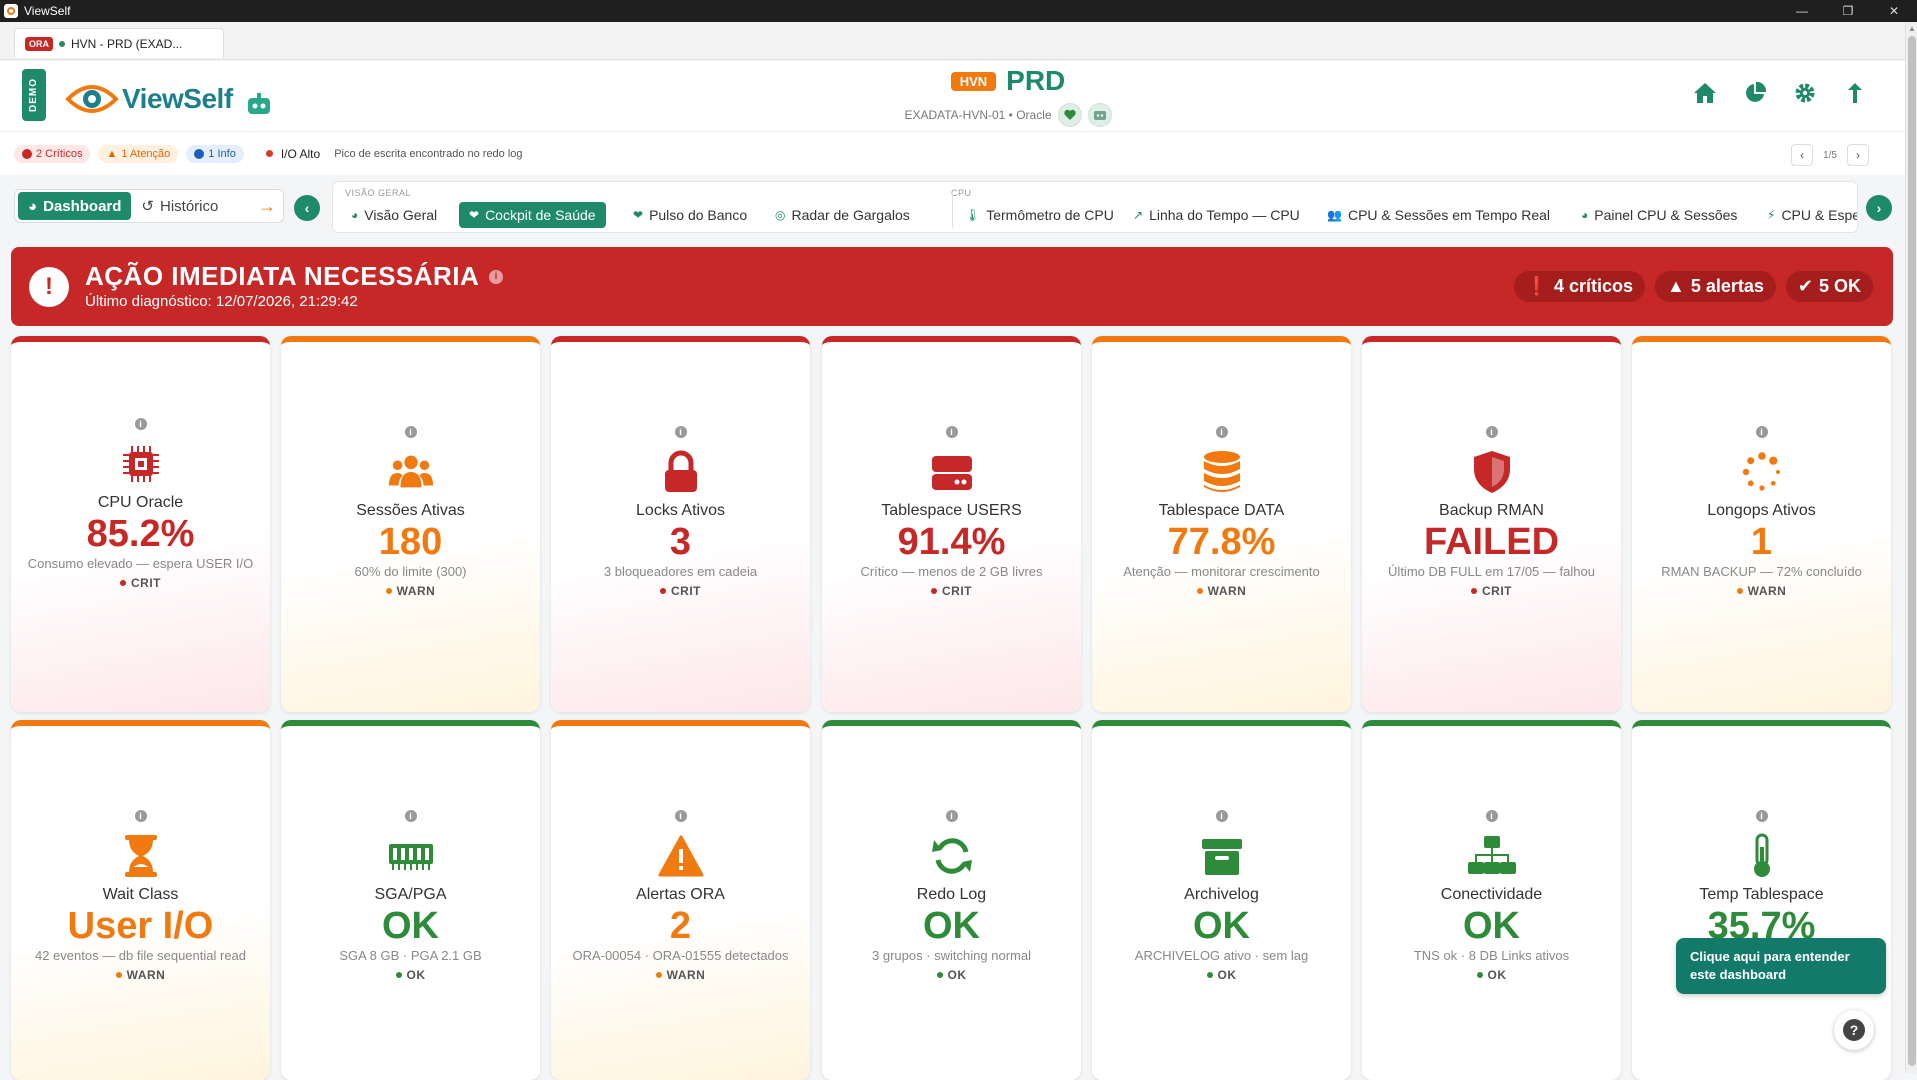 The height and width of the screenshot is (1080, 1917). What do you see at coordinates (1761, 571) in the screenshot?
I see `card-description: RMAN BACKUP — 72% concluído` at bounding box center [1761, 571].